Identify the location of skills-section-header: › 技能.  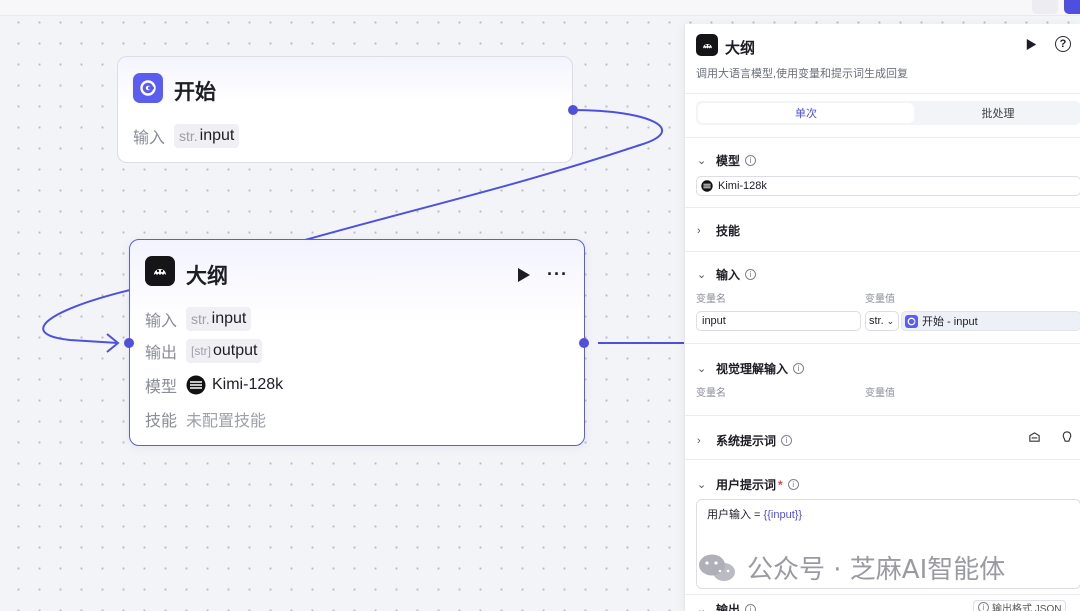
(718, 230).